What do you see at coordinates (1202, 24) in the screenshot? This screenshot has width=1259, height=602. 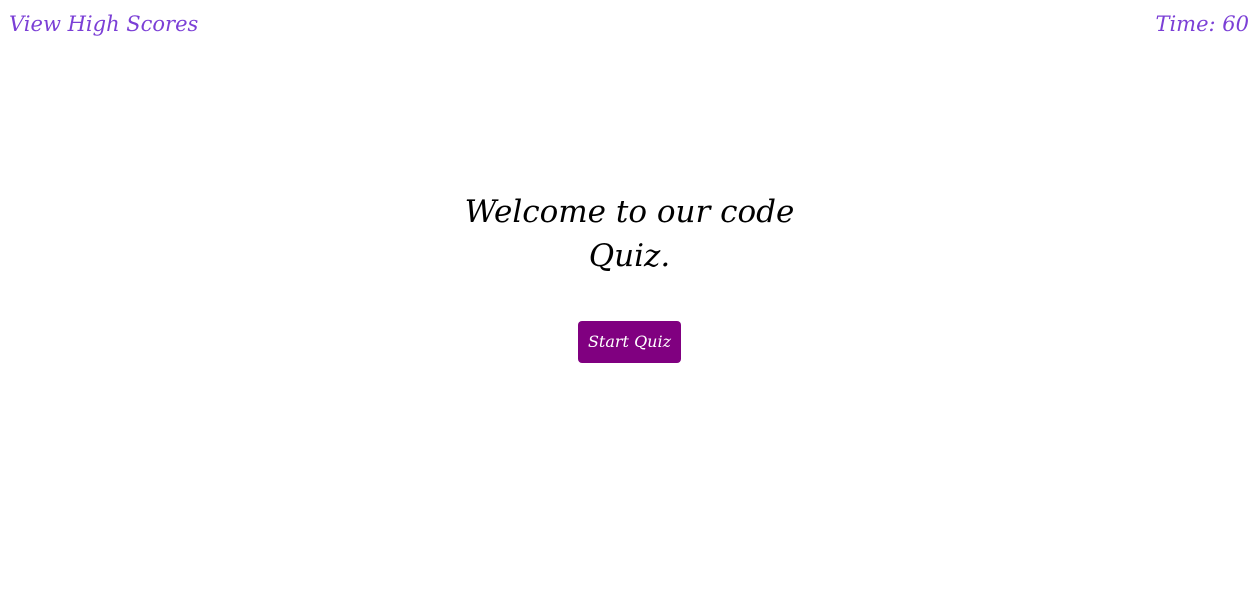 I see `timer-display: Time: 60` at bounding box center [1202, 24].